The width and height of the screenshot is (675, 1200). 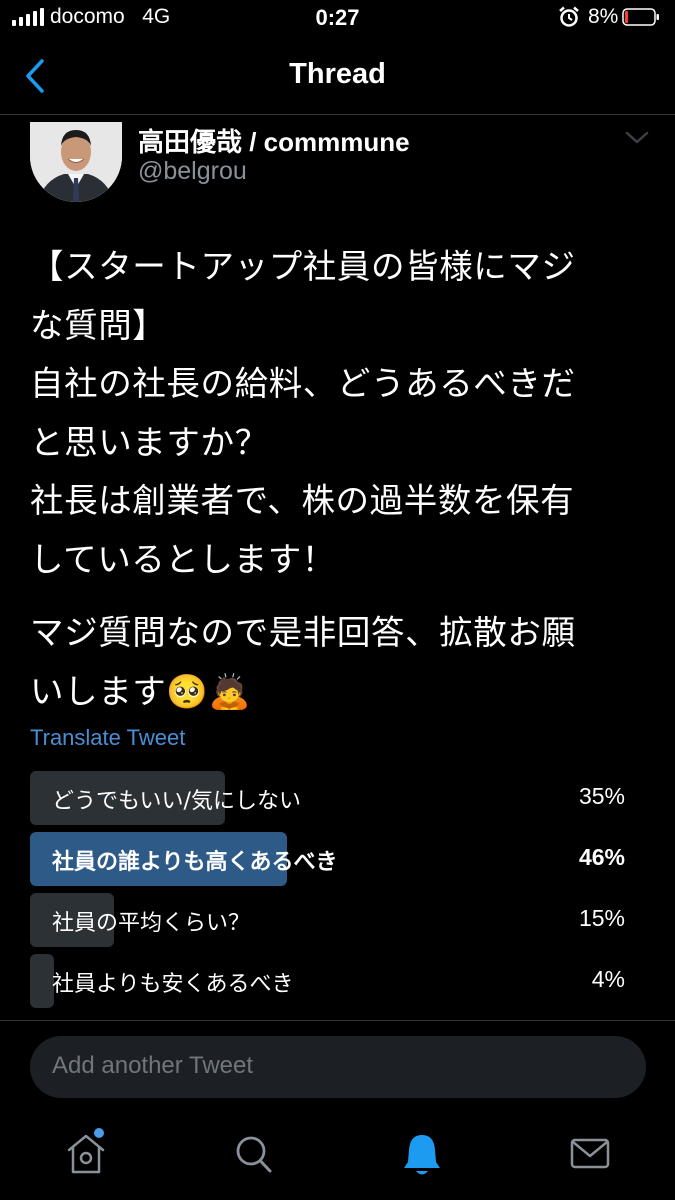 I want to click on poll-option-label: どうでもいい/気にしない, so click(x=176, y=801).